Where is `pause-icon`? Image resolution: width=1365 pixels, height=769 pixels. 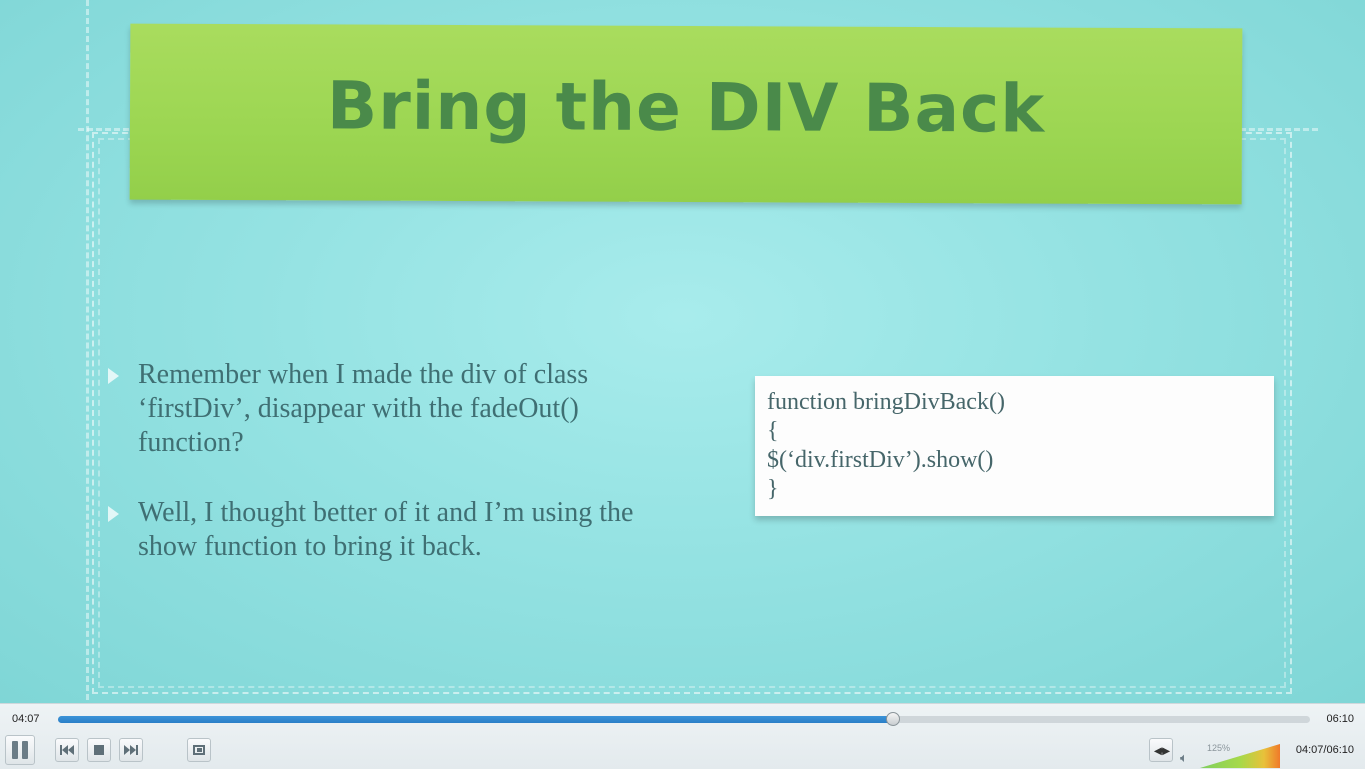 pause-icon is located at coordinates (20, 750).